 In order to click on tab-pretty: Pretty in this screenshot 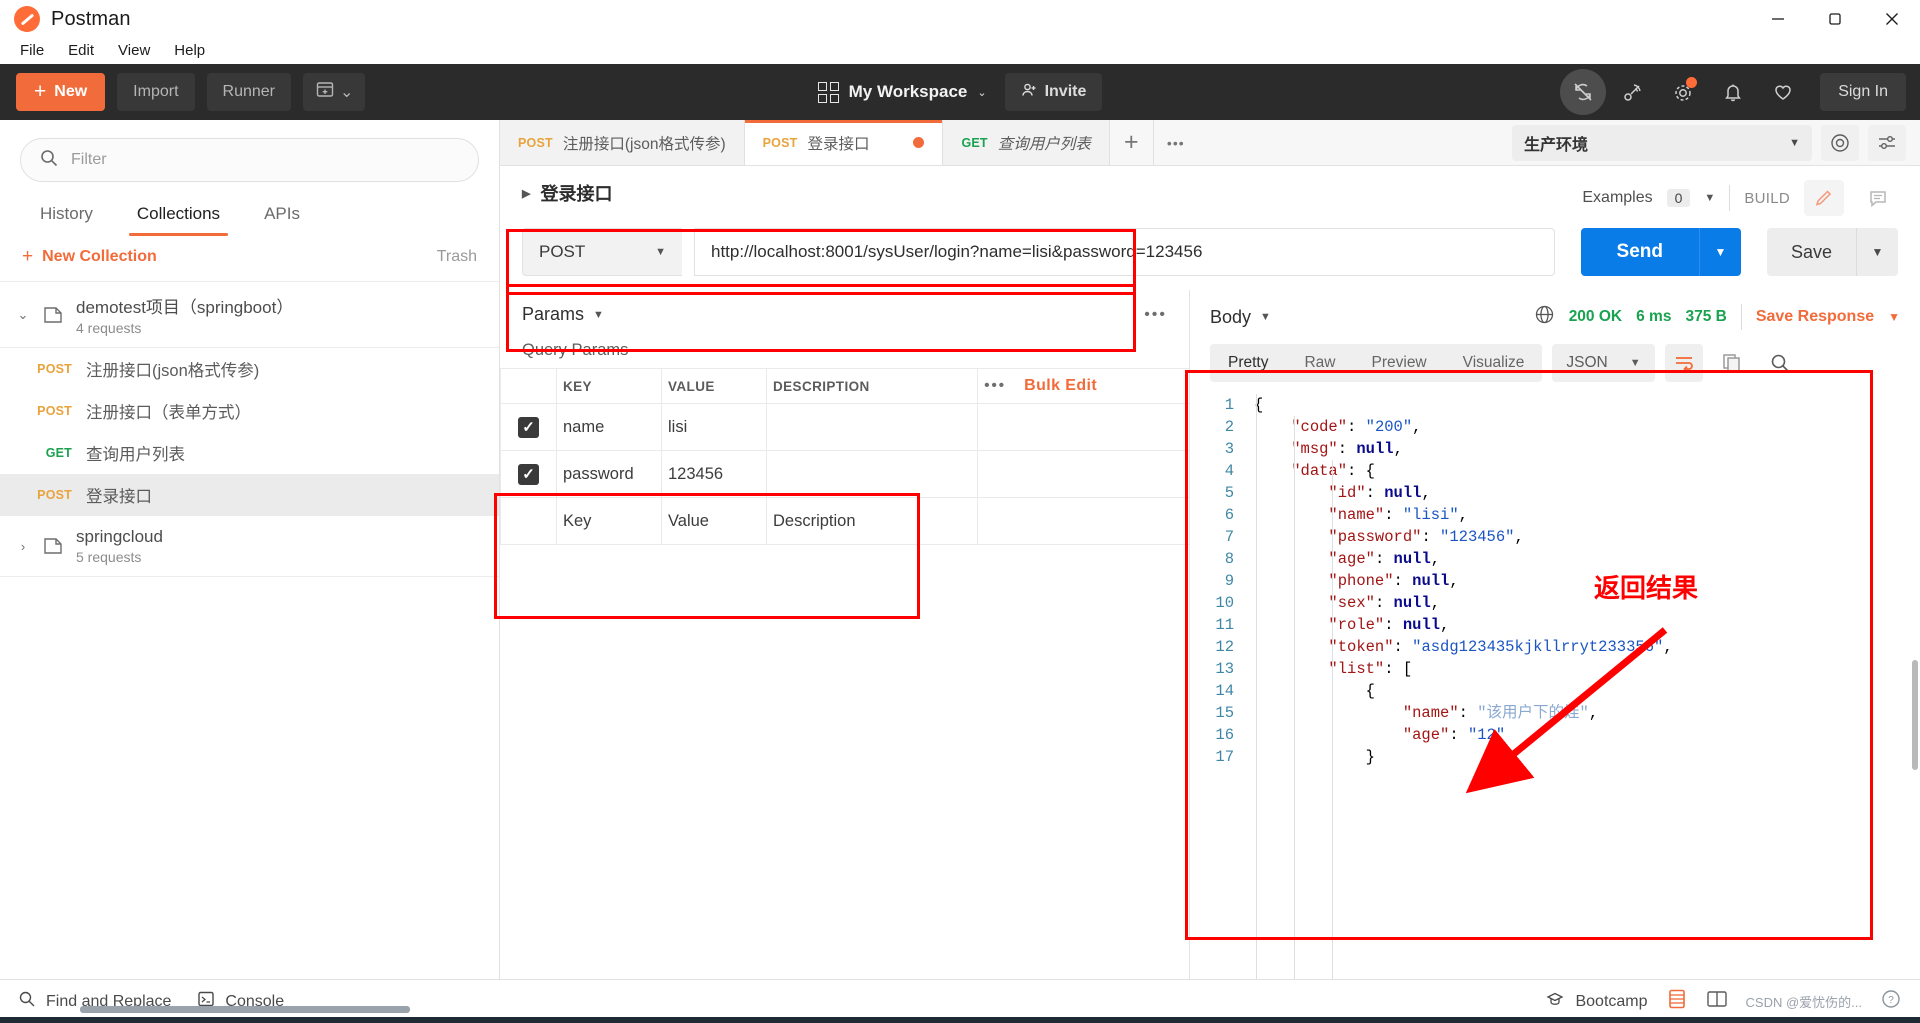, I will do `click(1248, 363)`.